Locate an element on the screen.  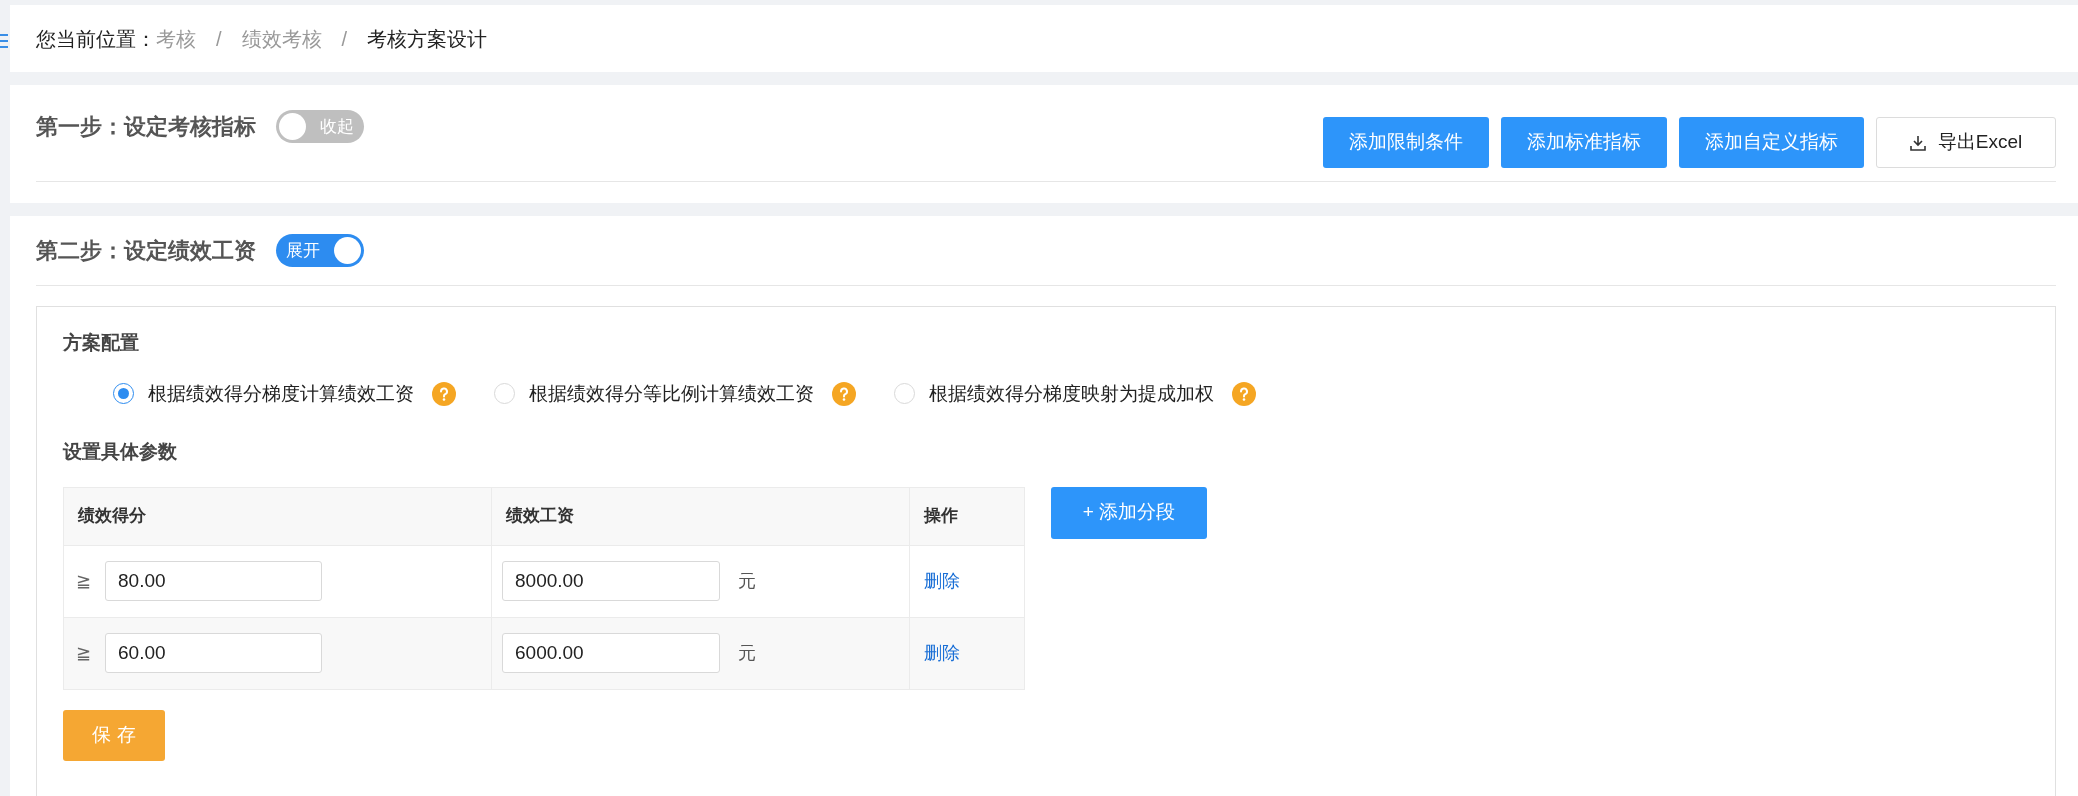
column-header: 操作 is located at coordinates (967, 516).